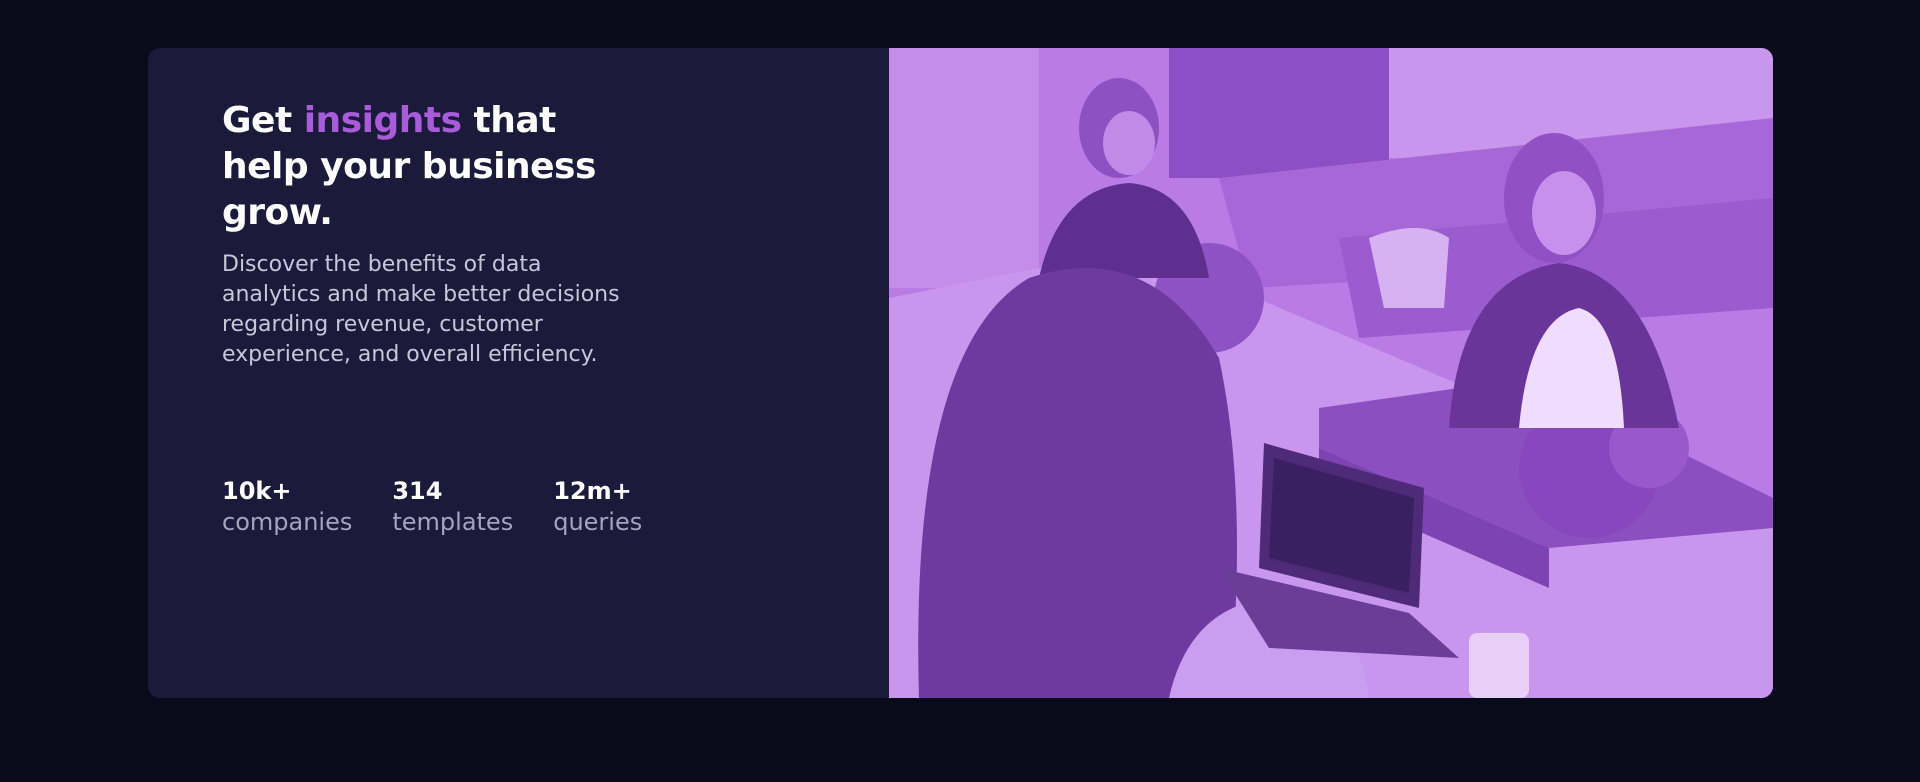 The width and height of the screenshot is (1920, 782). What do you see at coordinates (597, 507) in the screenshot?
I see `stat-queries: 12m+ queries` at bounding box center [597, 507].